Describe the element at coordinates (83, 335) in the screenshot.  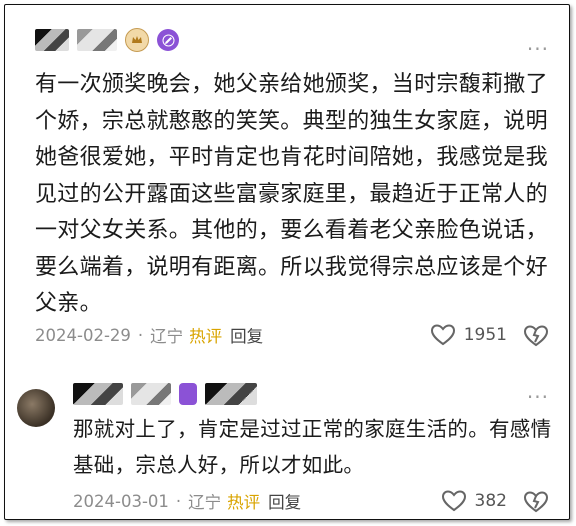
I see `comment-date: 2024-02-29` at that location.